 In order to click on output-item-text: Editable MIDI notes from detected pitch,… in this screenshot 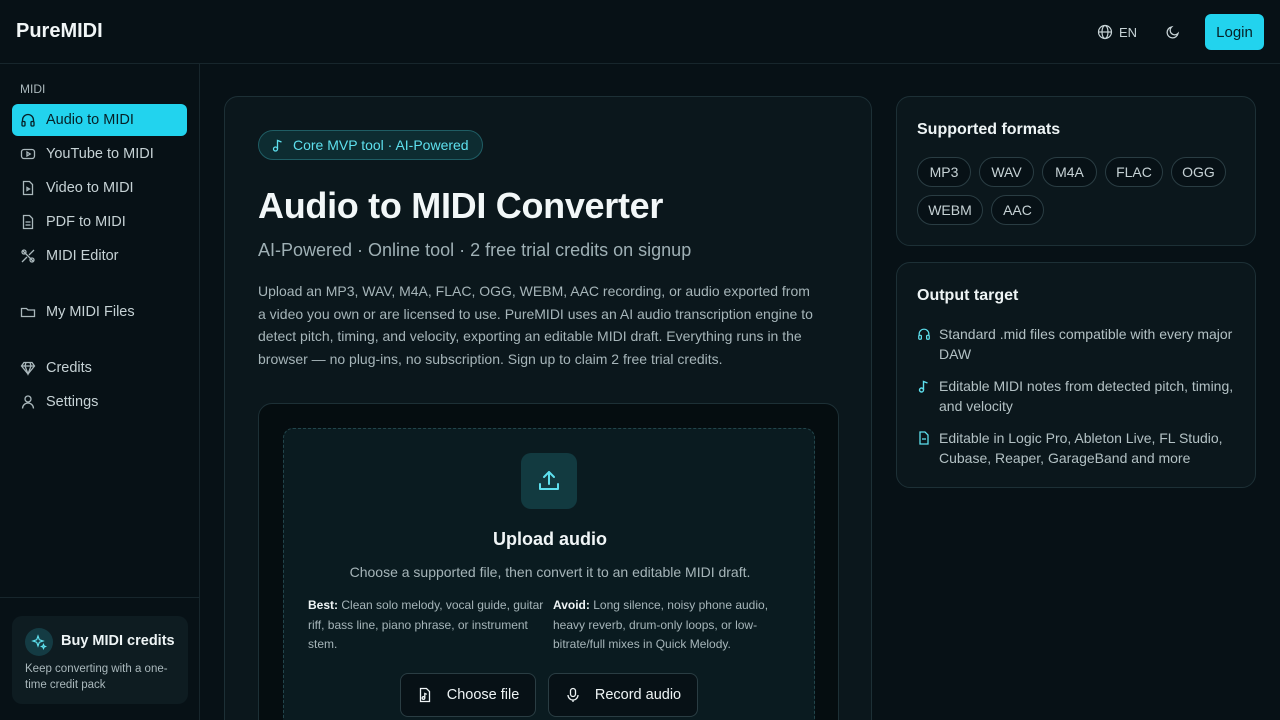, I will do `click(1086, 396)`.